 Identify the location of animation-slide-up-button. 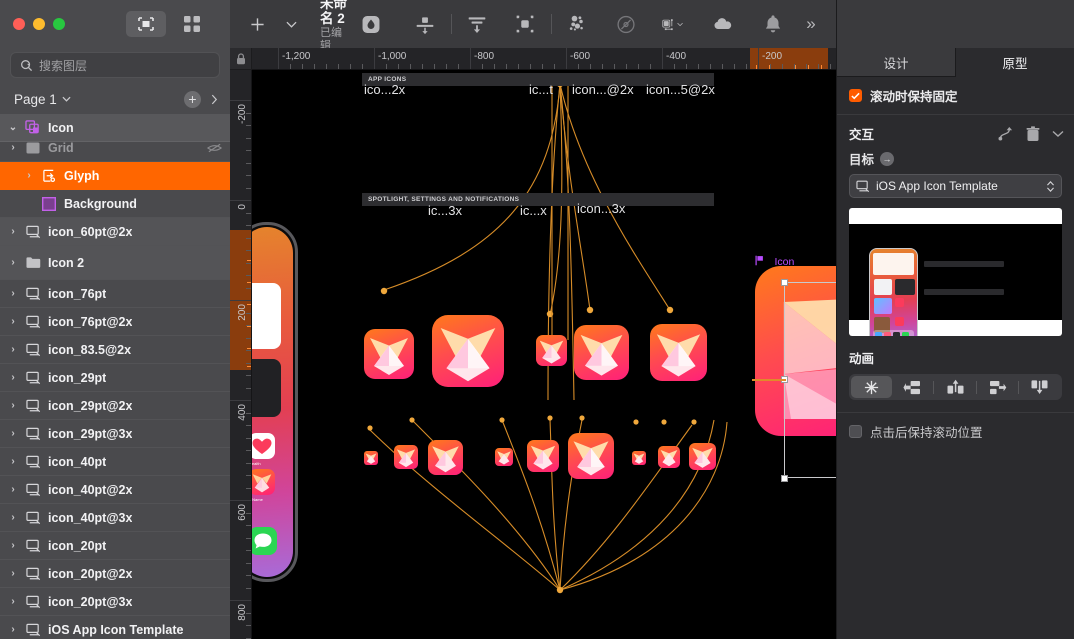
(954, 387).